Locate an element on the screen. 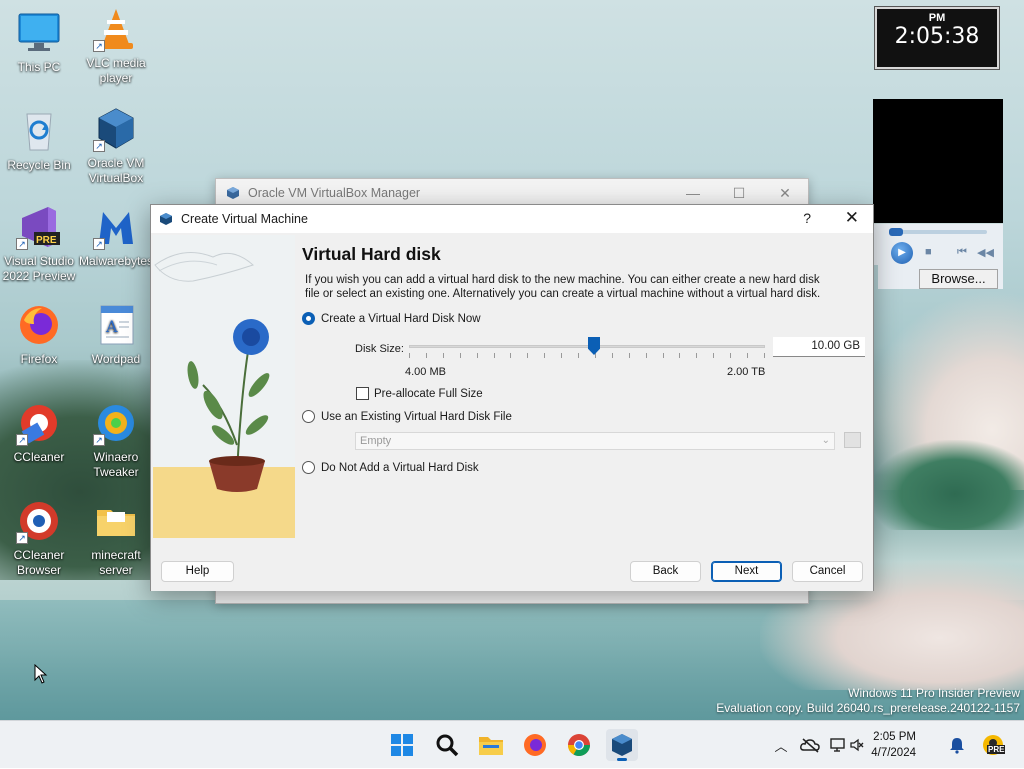  desktop-icon-firefox: Firefox is located at coordinates (39, 334).